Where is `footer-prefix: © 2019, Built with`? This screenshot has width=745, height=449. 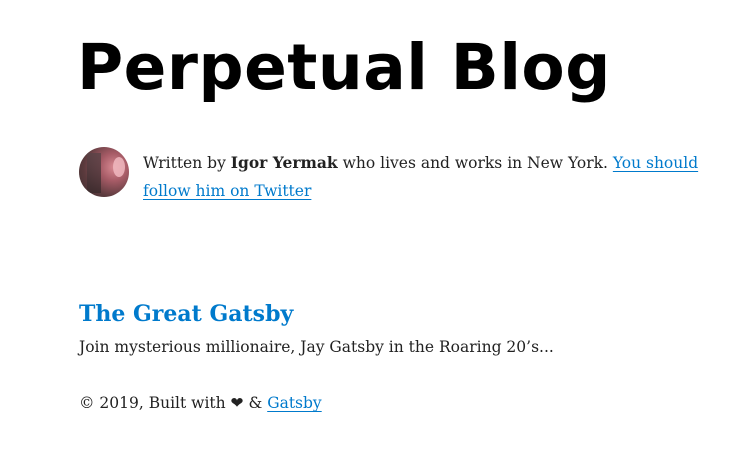 footer-prefix: © 2019, Built with is located at coordinates (155, 403).